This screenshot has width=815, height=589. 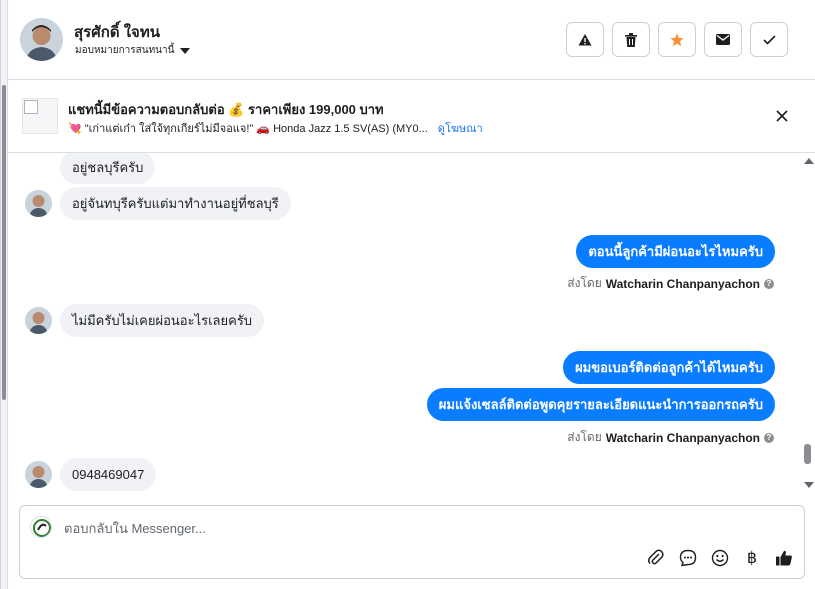 What do you see at coordinates (31, 107) in the screenshot?
I see `broken-image-icon` at bounding box center [31, 107].